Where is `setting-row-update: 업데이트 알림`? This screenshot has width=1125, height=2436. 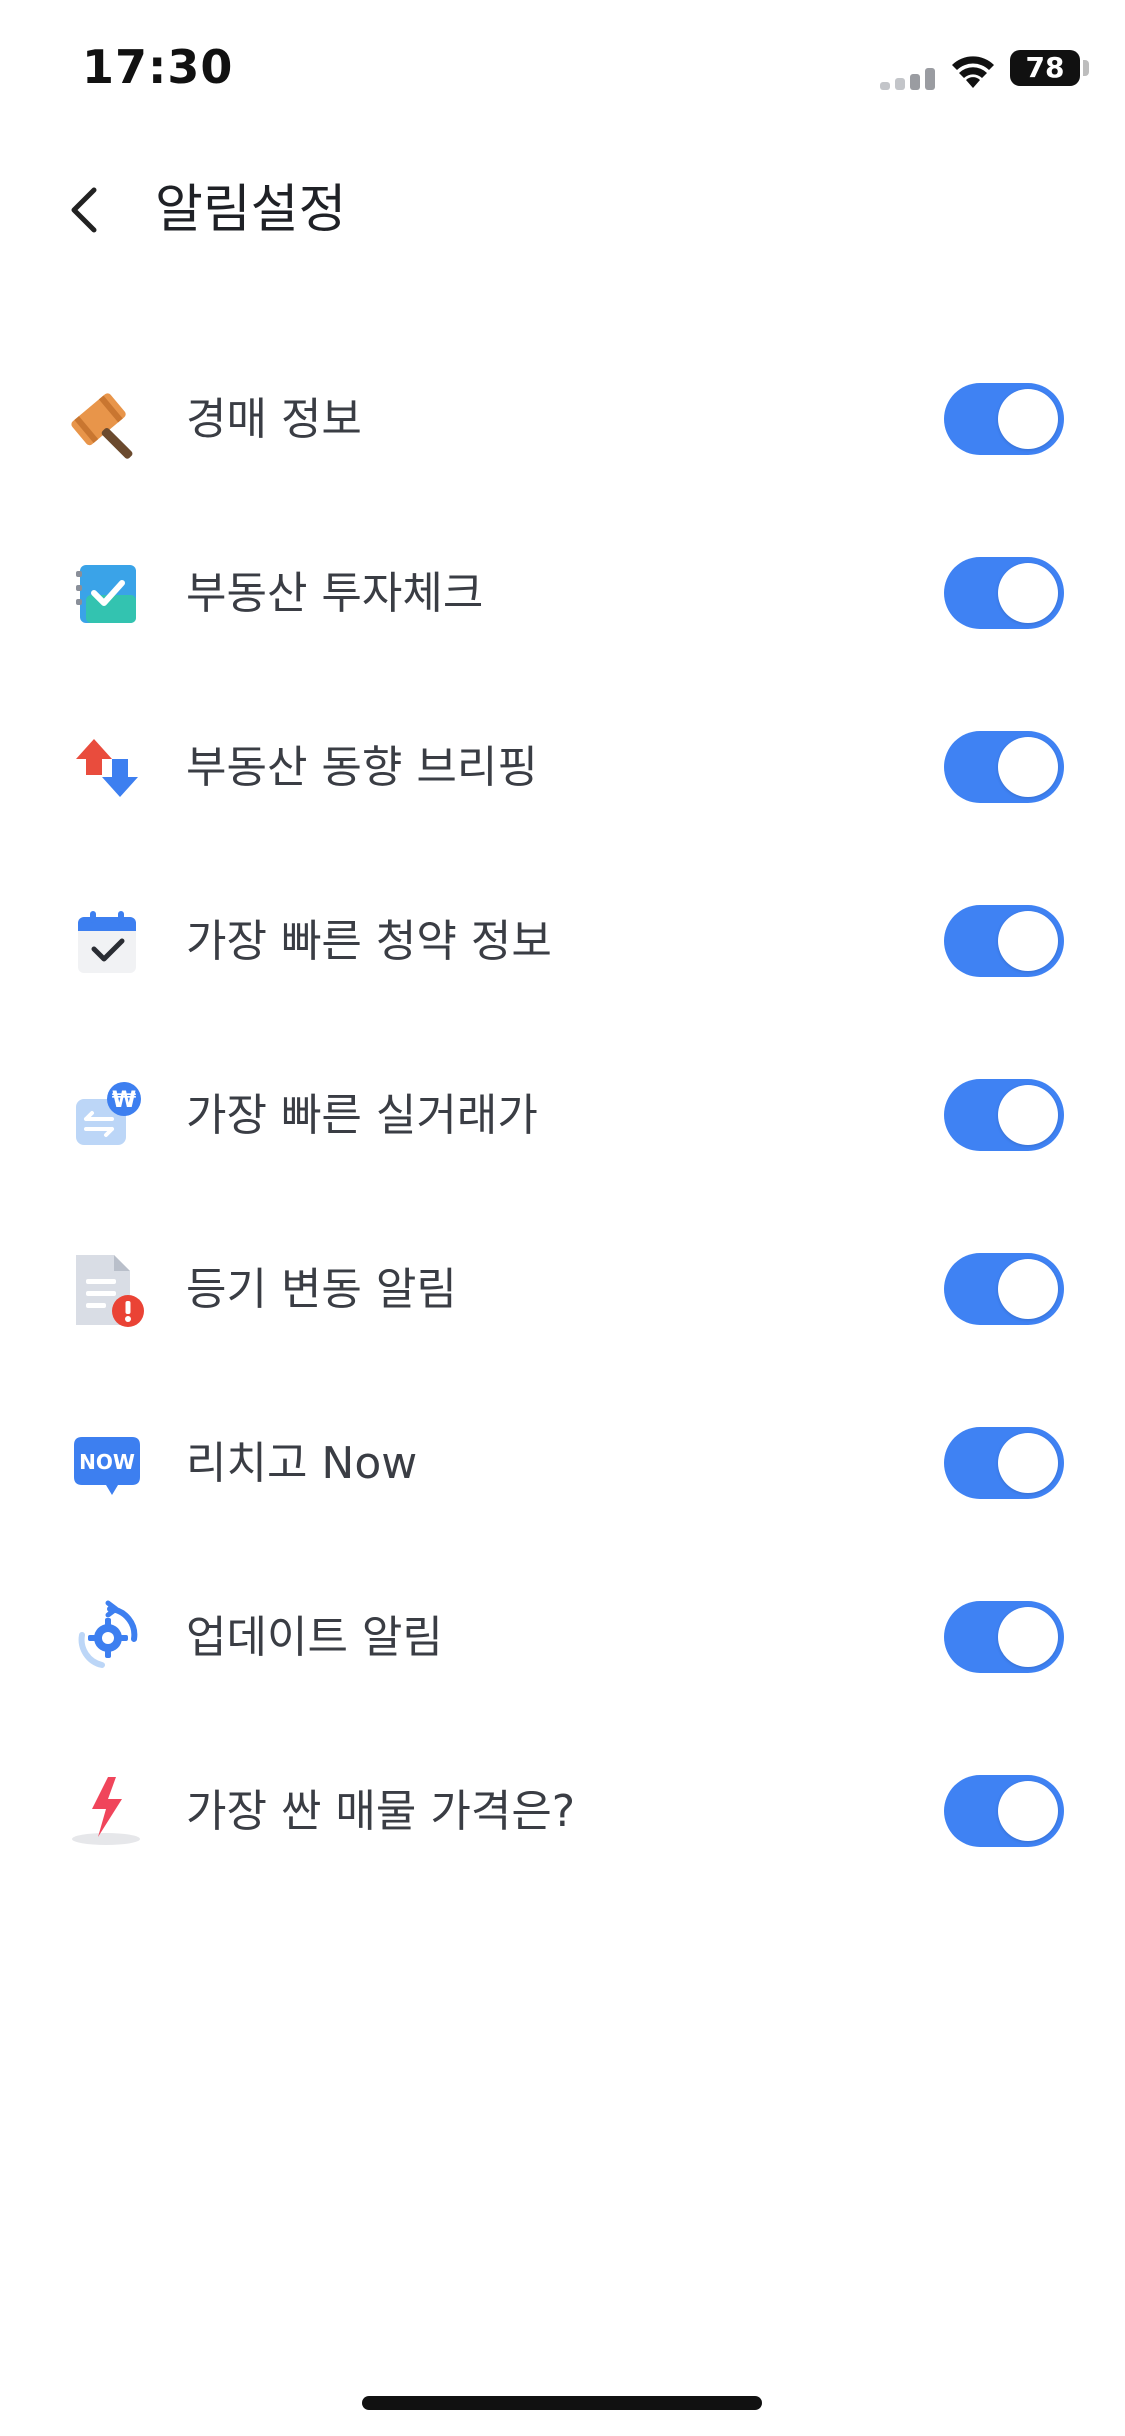 setting-row-update: 업데이트 알림 is located at coordinates (562, 1636).